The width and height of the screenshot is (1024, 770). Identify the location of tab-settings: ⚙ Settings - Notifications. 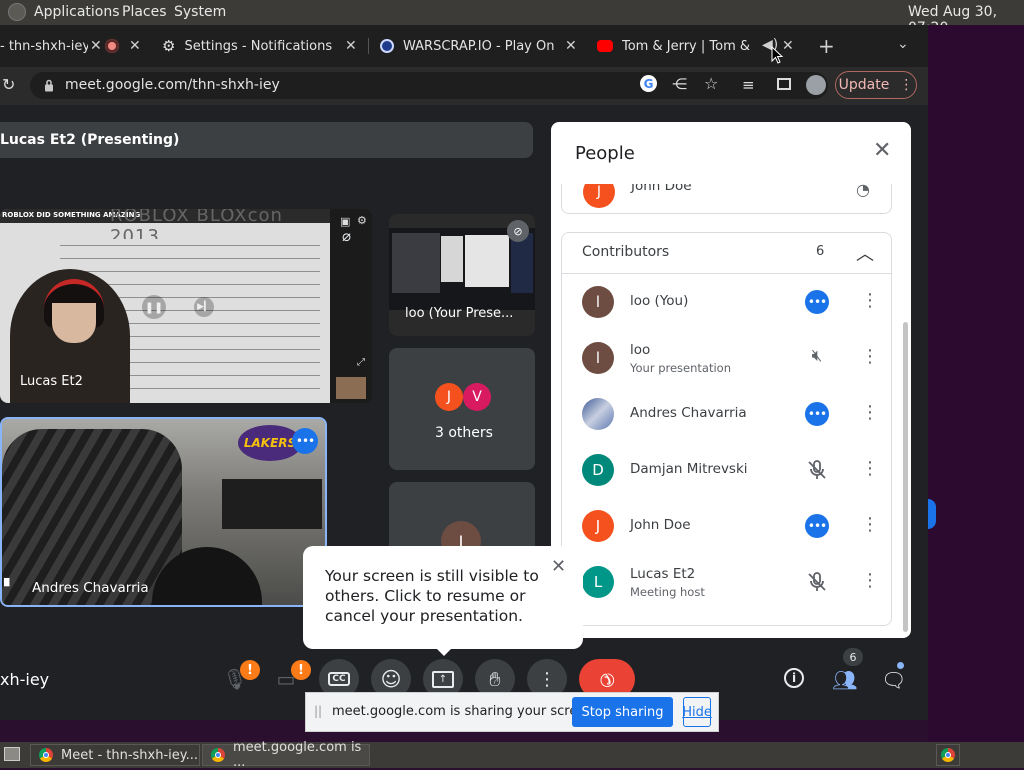
(250, 46).